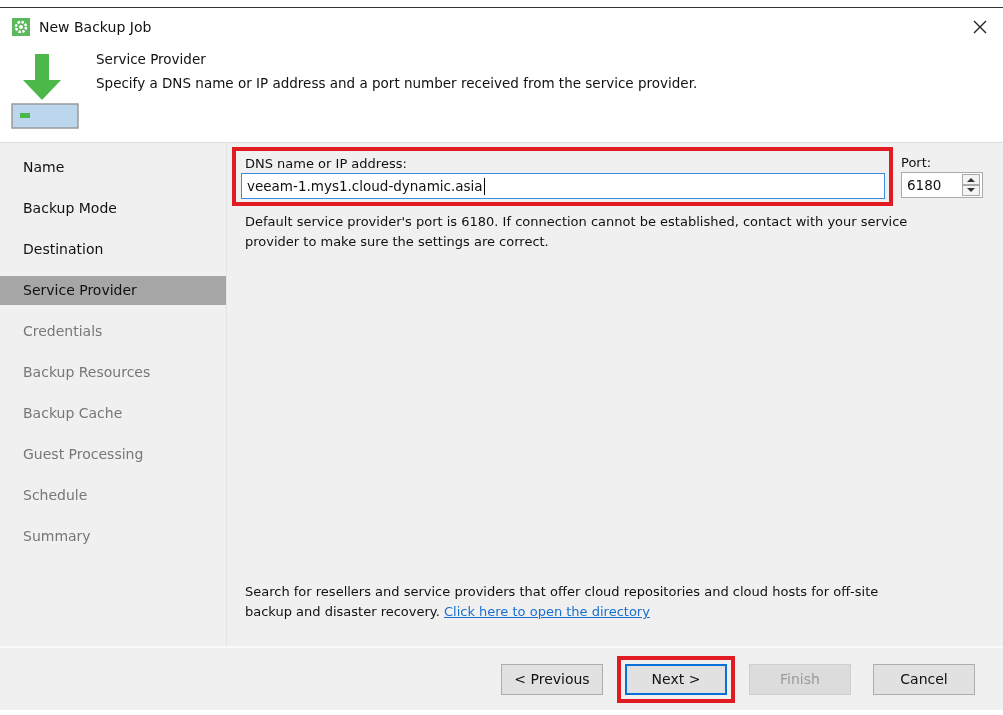  Describe the element at coordinates (924, 679) in the screenshot. I see `wizard-button: Cancel` at that location.